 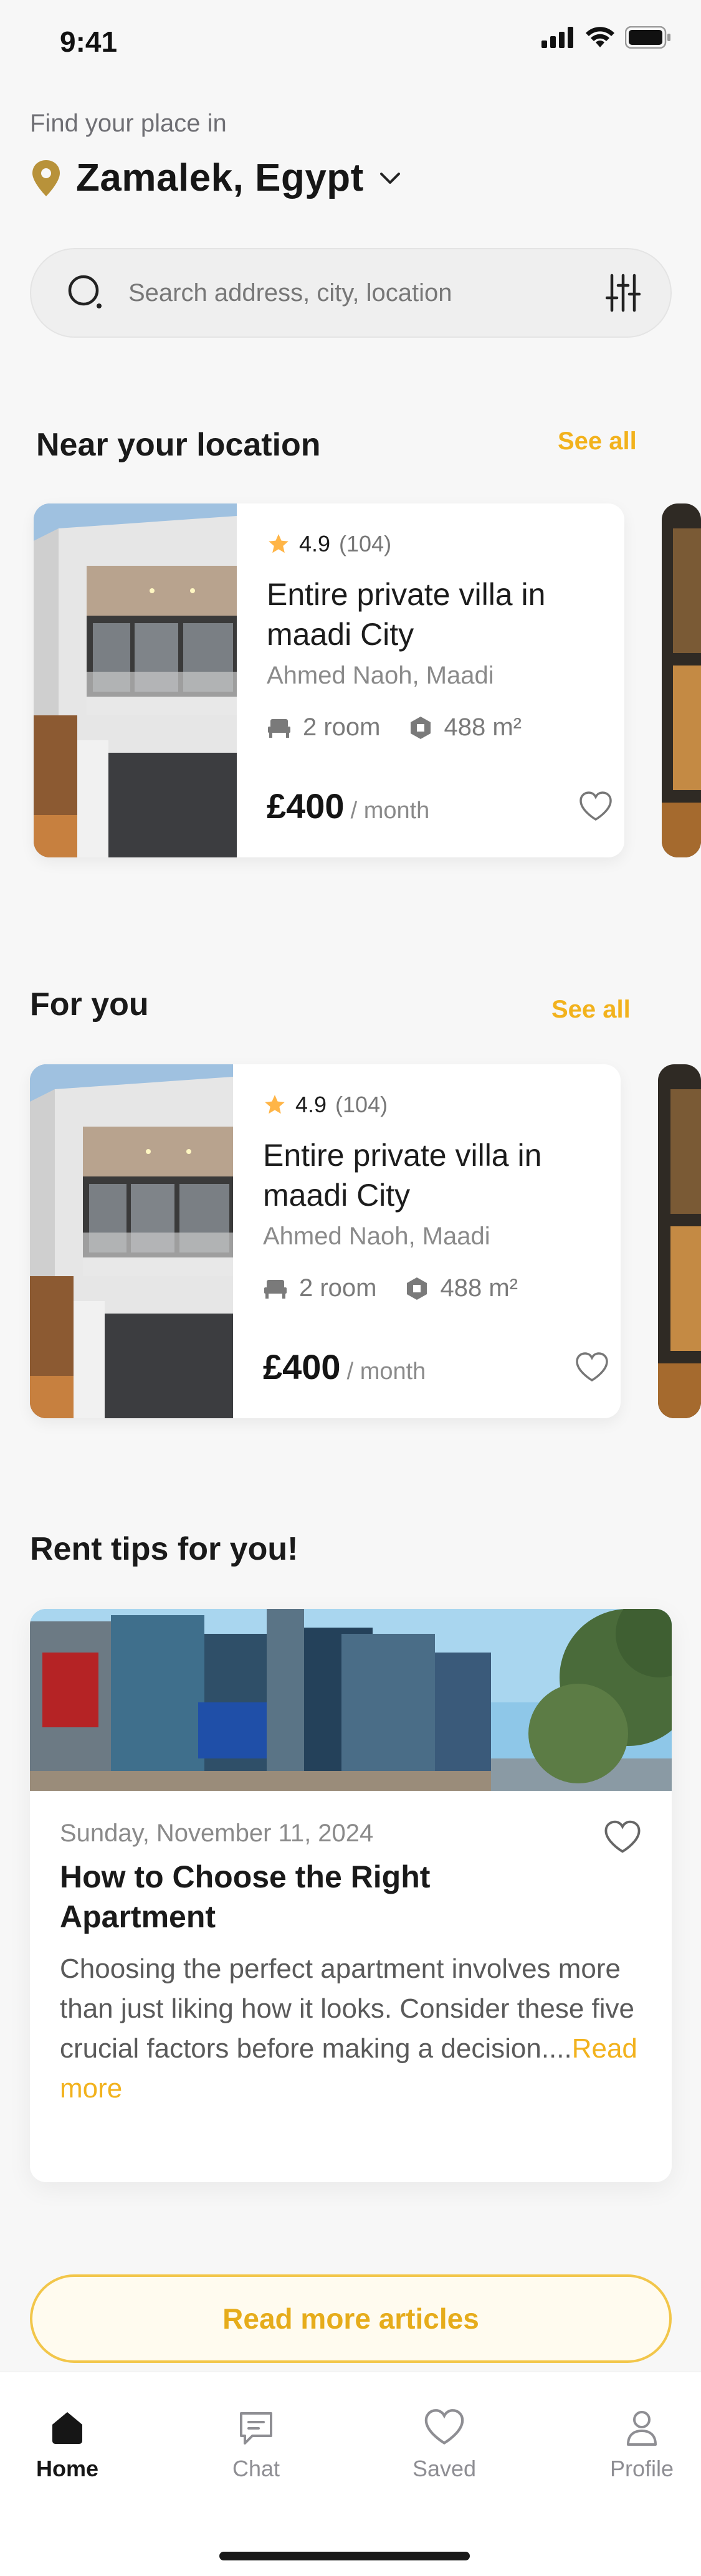 I want to click on nav-chat: Chat, so click(x=256, y=2444).